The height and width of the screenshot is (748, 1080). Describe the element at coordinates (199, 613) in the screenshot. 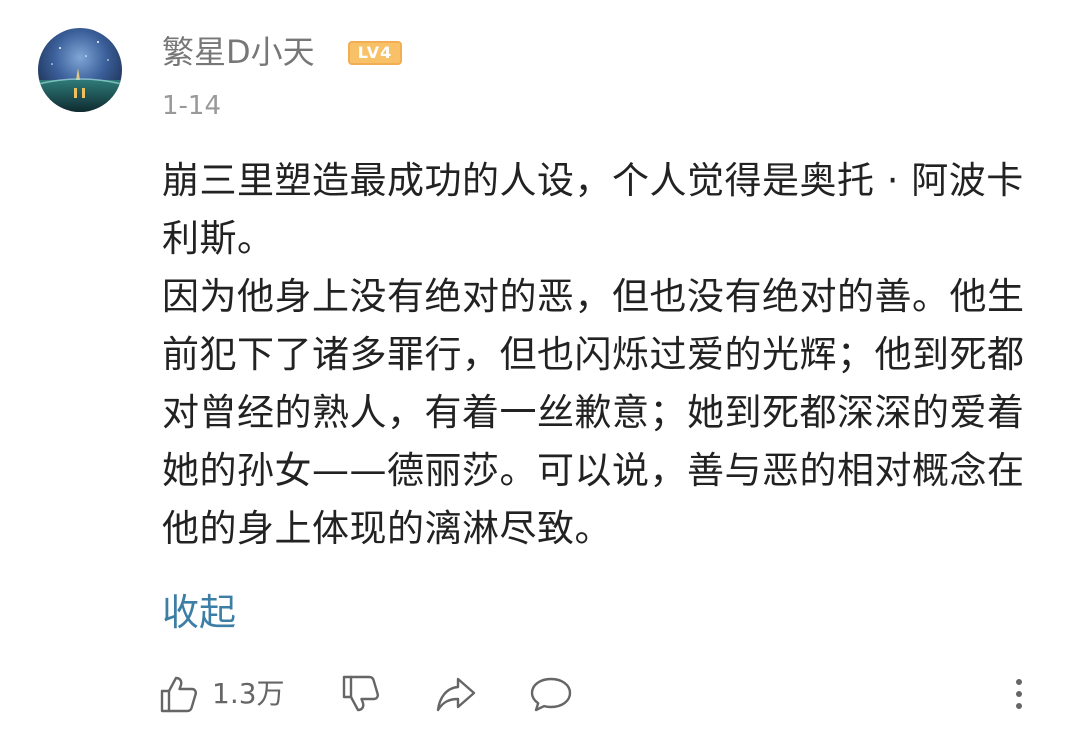

I see `collapse-link: 收起` at that location.